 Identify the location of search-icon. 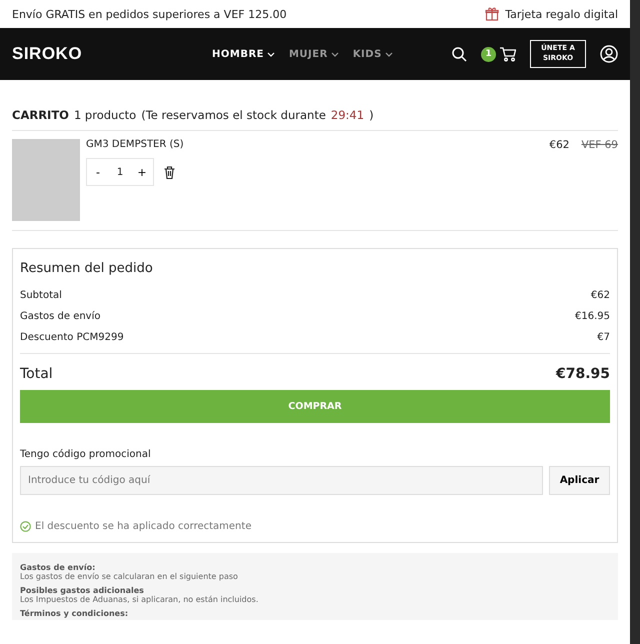
(459, 54).